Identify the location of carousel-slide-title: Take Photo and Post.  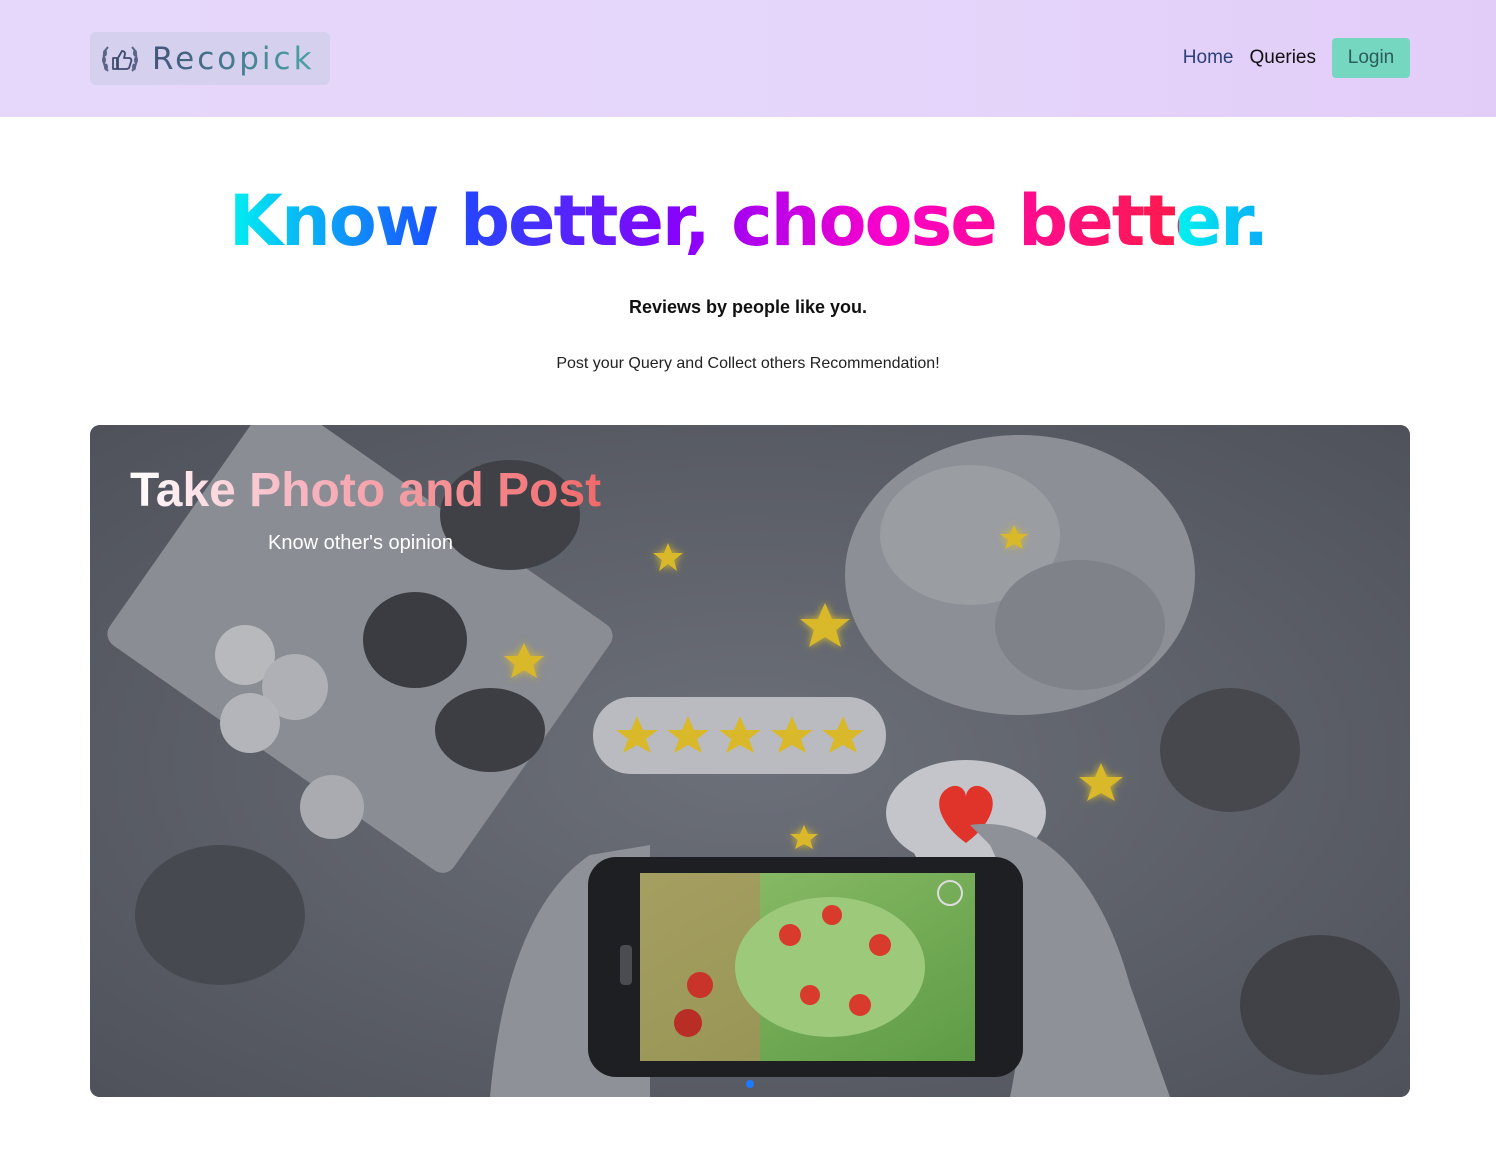
(366, 490).